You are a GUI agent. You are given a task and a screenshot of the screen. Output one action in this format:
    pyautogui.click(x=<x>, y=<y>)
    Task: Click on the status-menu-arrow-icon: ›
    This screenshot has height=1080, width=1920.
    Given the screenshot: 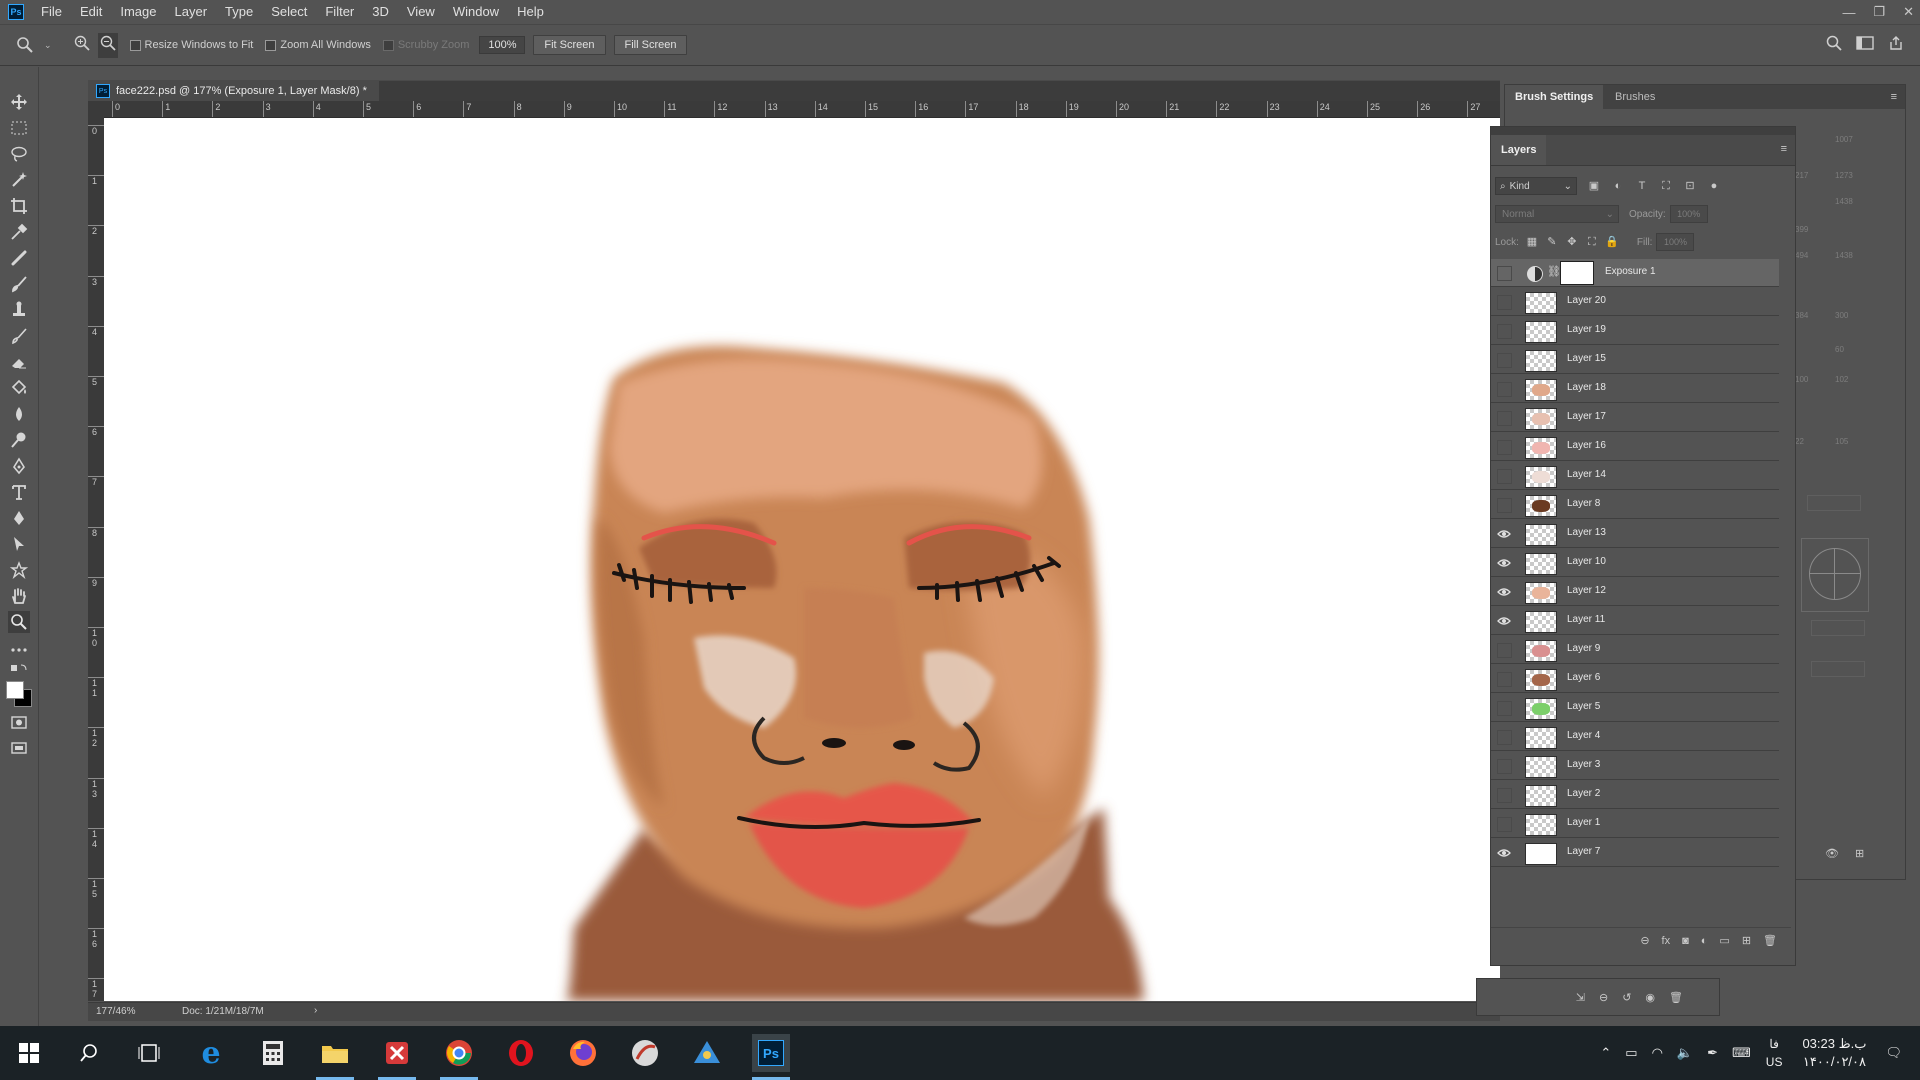 What is the action you would take?
    pyautogui.click(x=315, y=1010)
    